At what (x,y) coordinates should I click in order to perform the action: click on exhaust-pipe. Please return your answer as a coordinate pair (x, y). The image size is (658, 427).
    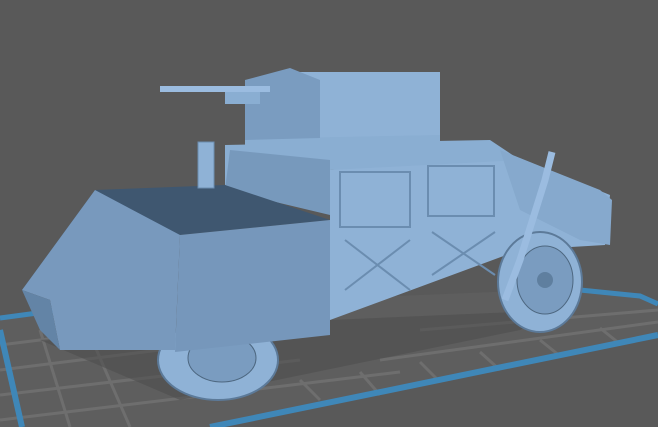
    Looking at the image, I should click on (206, 165).